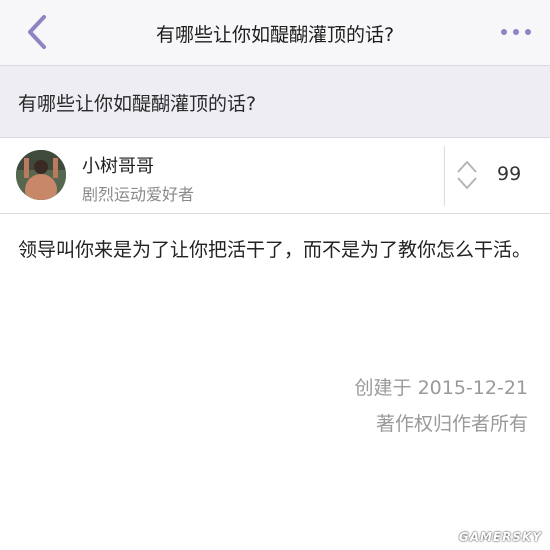  I want to click on author-bio: 剧烈运动爱好者, so click(138, 194).